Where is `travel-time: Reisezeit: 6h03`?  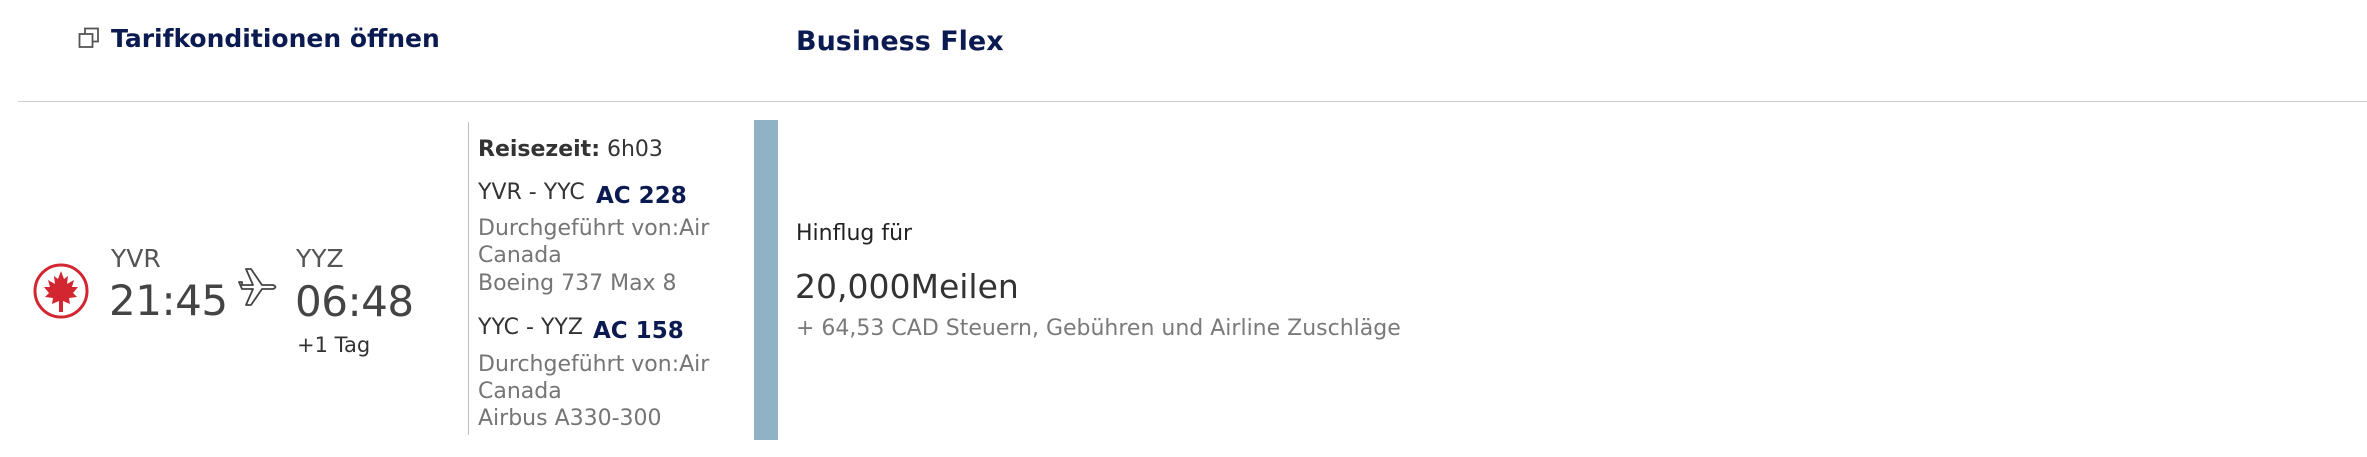 travel-time: Reisezeit: 6h03 is located at coordinates (570, 149).